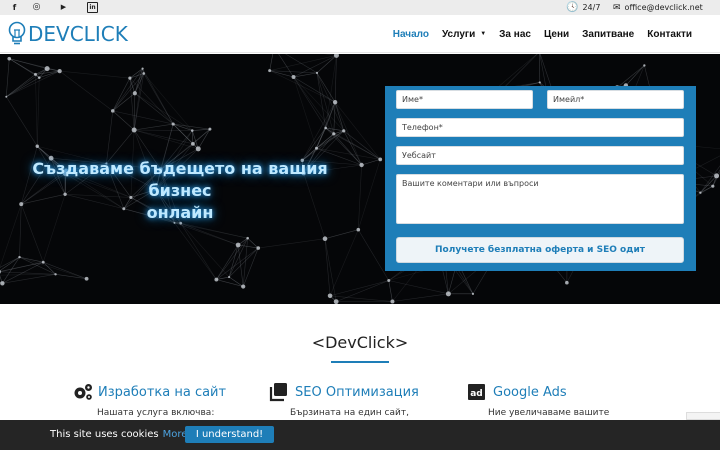 Image resolution: width=720 pixels, height=450 pixels. I want to click on cookie-more-link: More, so click(175, 434).